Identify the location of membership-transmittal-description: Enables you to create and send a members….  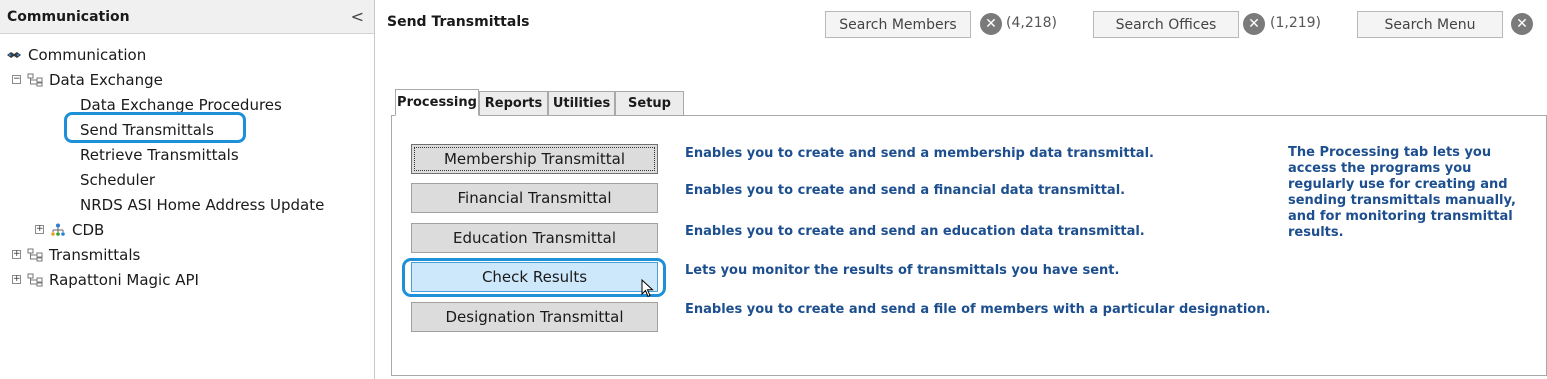
(919, 153).